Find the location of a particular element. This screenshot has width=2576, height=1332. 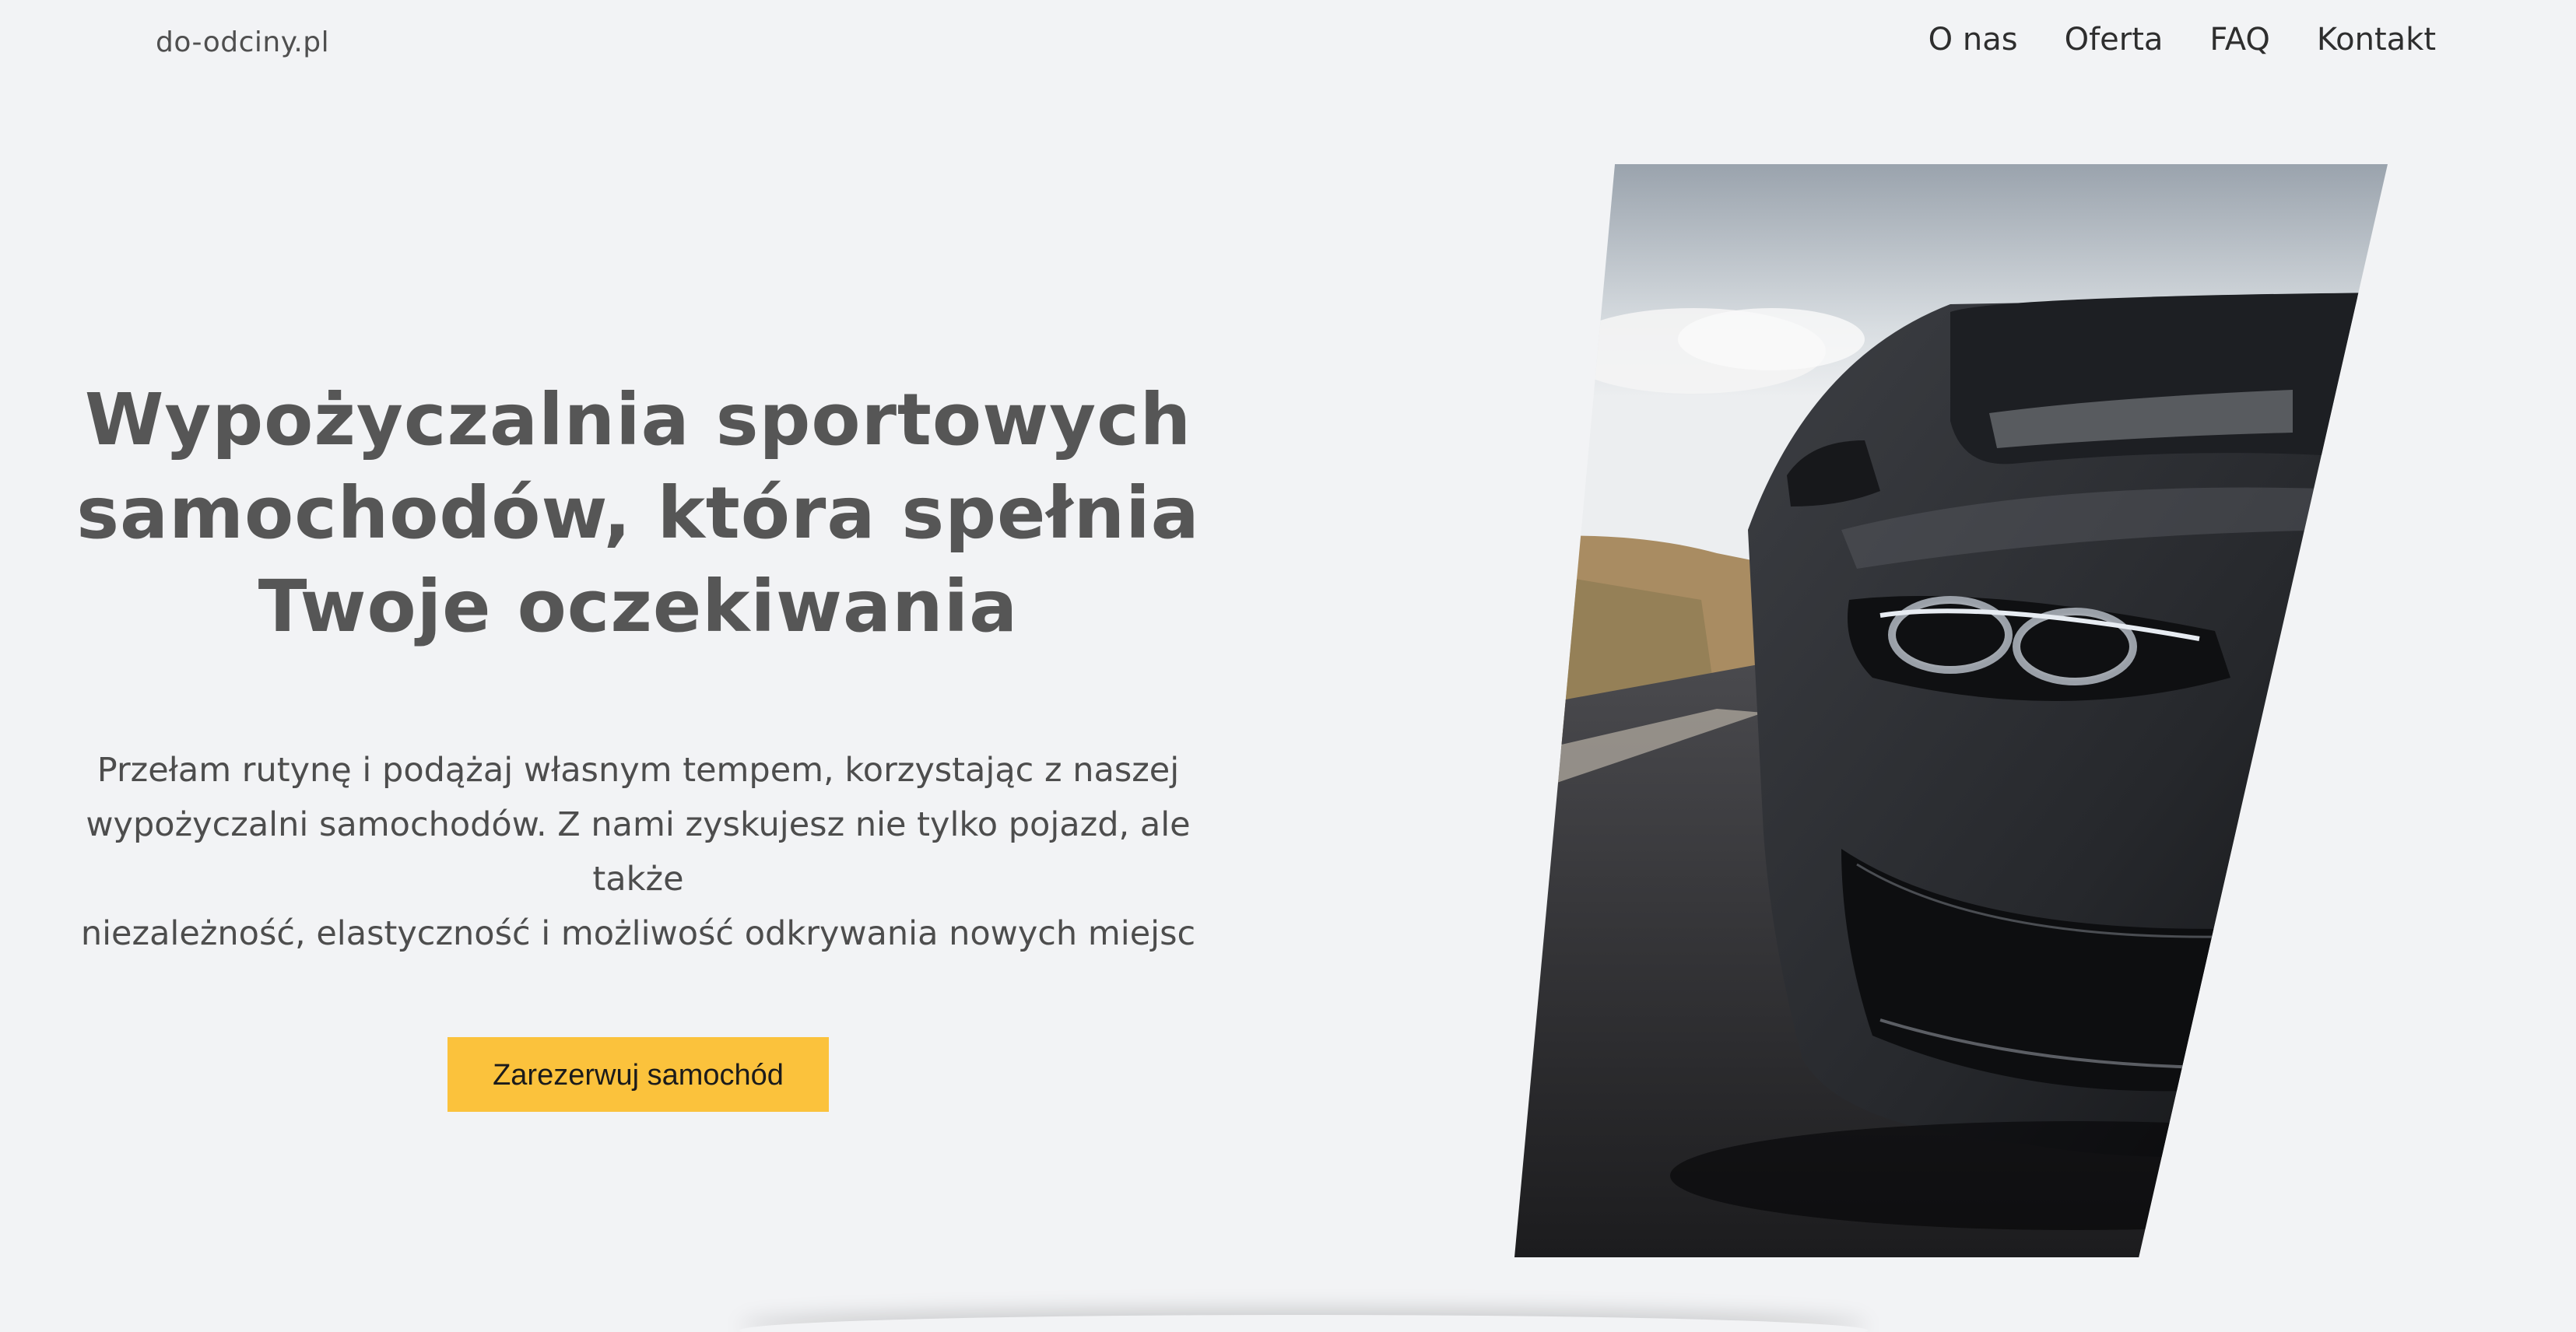

hero-title-line: Twoje oczekiwania is located at coordinates (639, 606).